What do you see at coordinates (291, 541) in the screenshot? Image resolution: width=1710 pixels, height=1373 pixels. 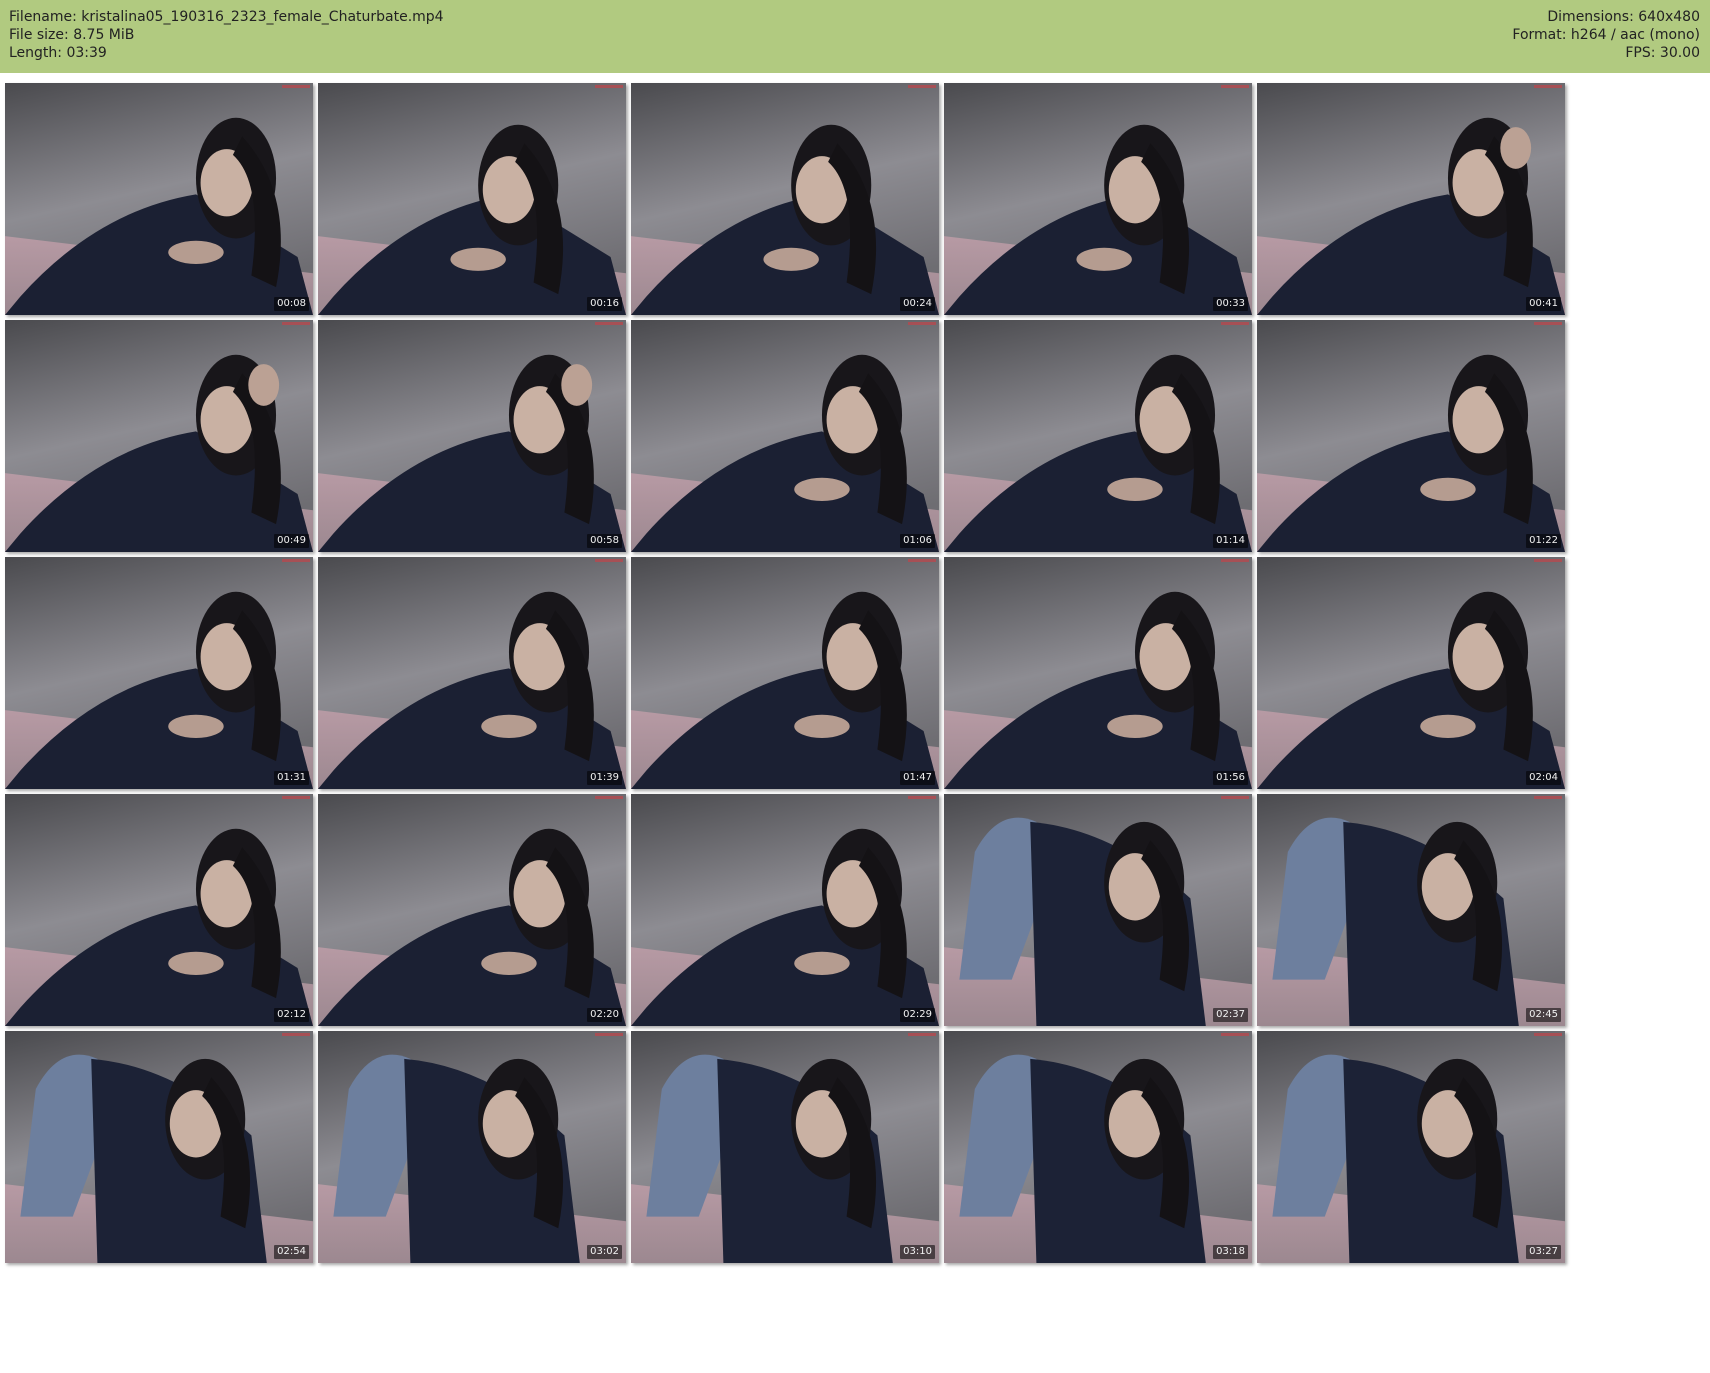 I see `thumbnail-timestamp: 00:49` at bounding box center [291, 541].